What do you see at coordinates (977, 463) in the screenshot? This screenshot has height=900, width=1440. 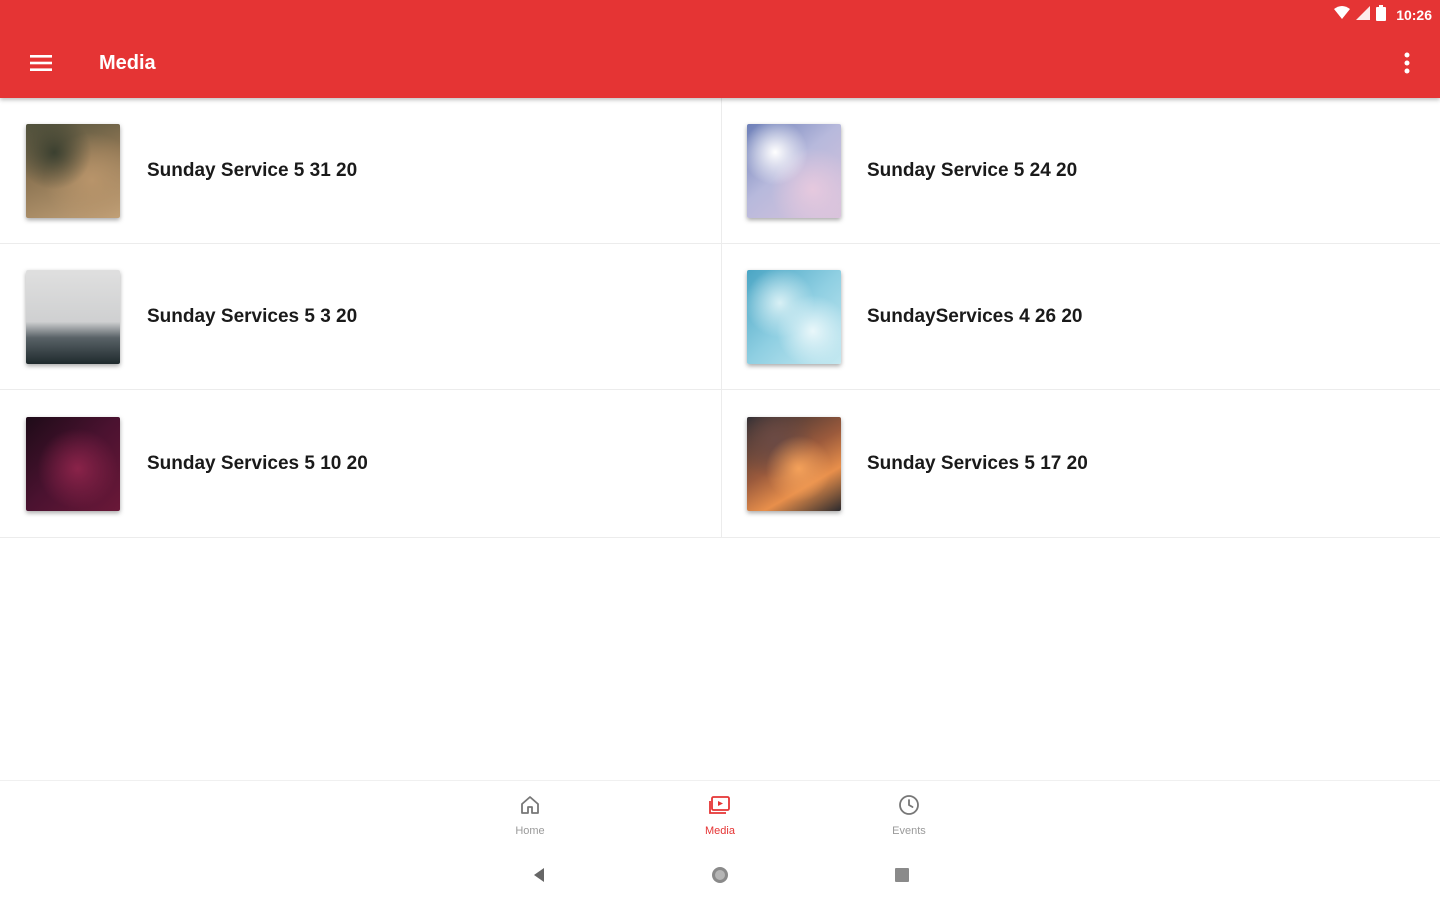 I see `media-item-title: Sunday Services 5 17 20` at bounding box center [977, 463].